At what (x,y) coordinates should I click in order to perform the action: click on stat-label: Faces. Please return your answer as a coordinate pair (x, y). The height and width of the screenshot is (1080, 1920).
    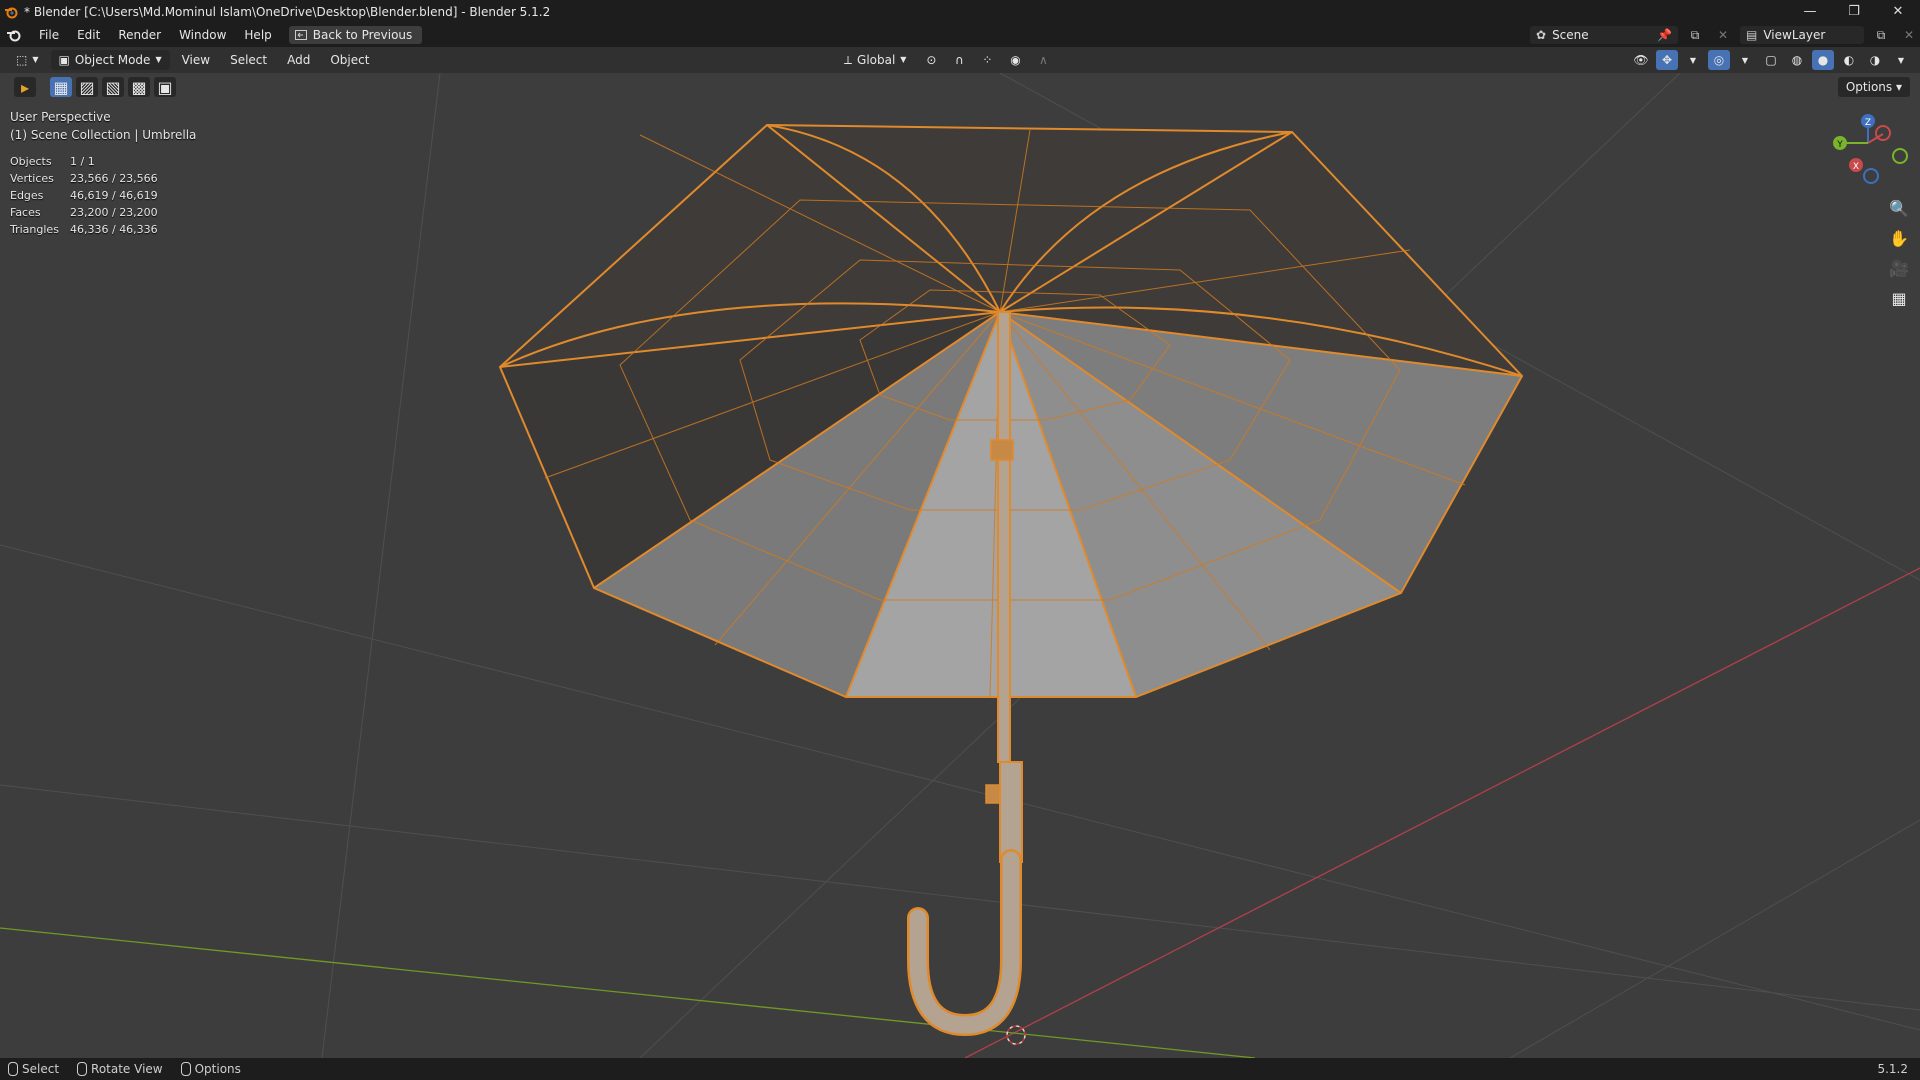
    Looking at the image, I should click on (25, 212).